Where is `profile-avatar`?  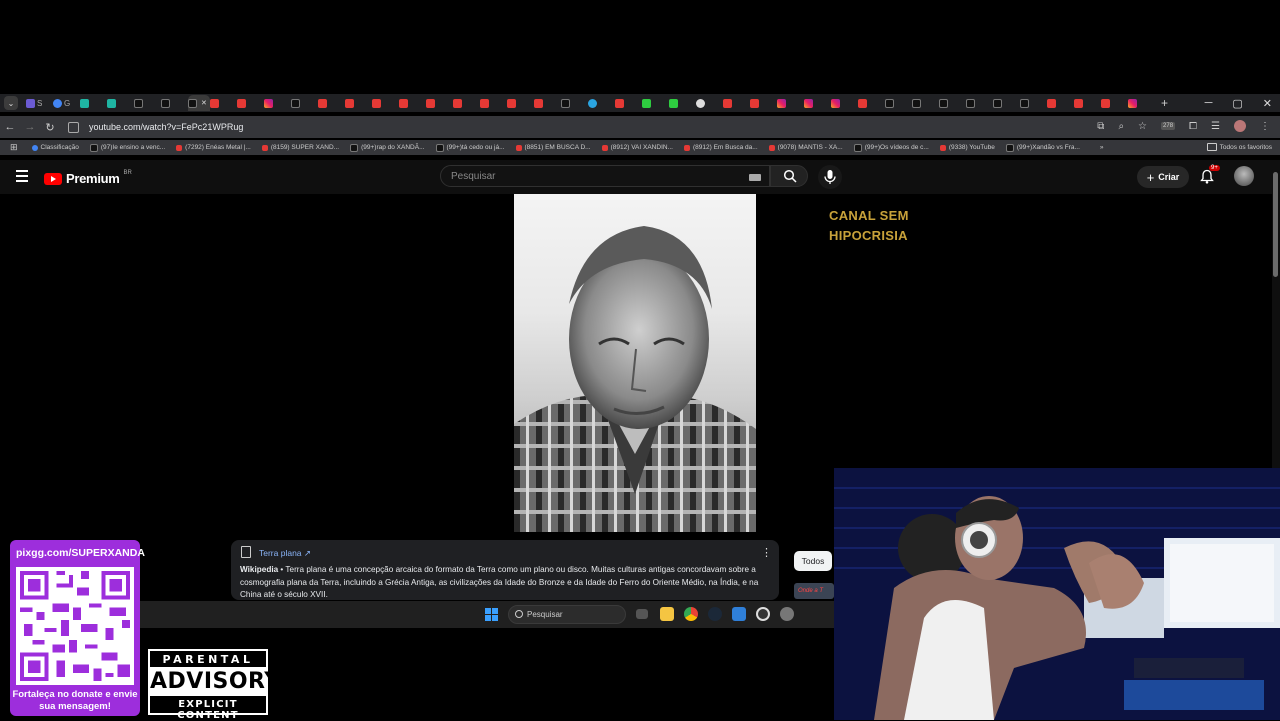 profile-avatar is located at coordinates (1240, 126).